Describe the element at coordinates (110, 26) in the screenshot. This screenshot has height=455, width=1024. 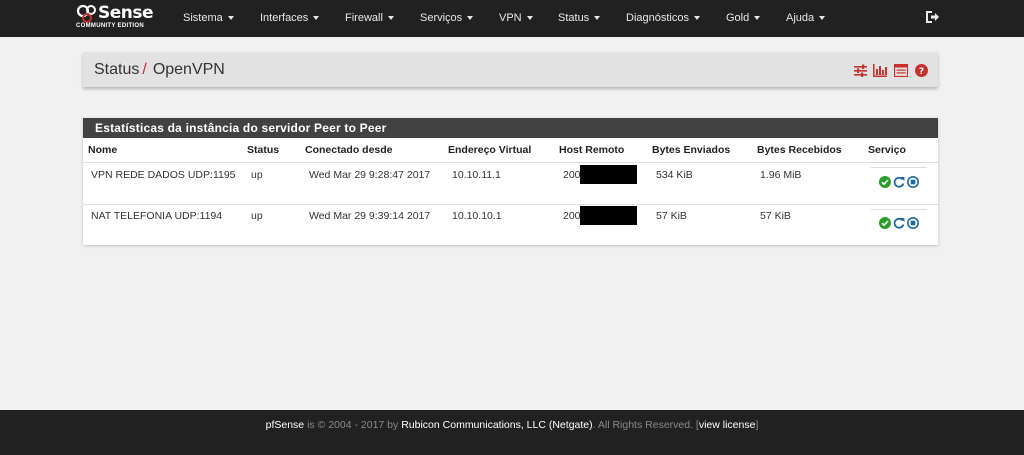
I see `logo-subtitle: COMMUNITY EDITION` at that location.